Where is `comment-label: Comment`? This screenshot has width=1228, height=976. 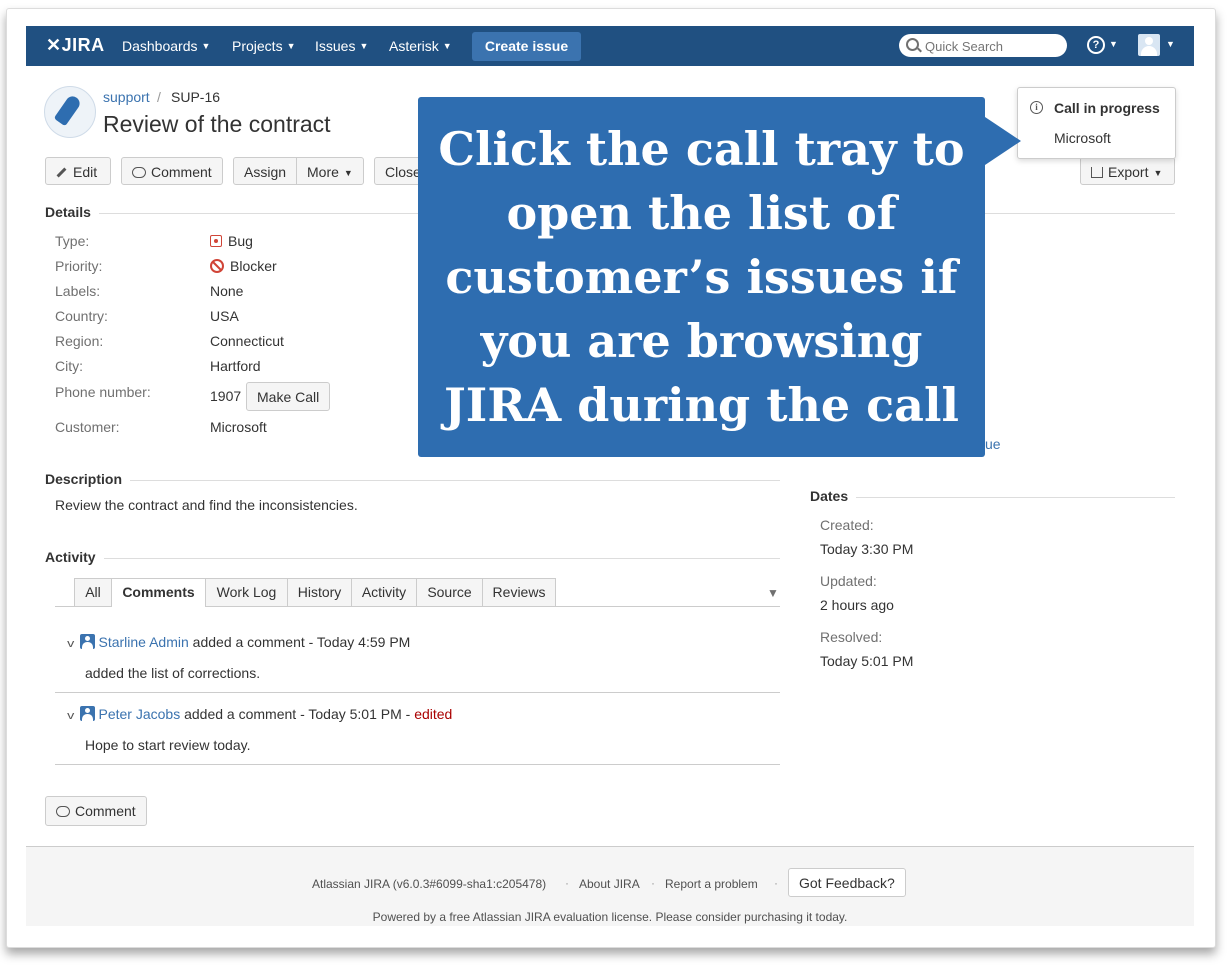 comment-label: Comment is located at coordinates (181, 172).